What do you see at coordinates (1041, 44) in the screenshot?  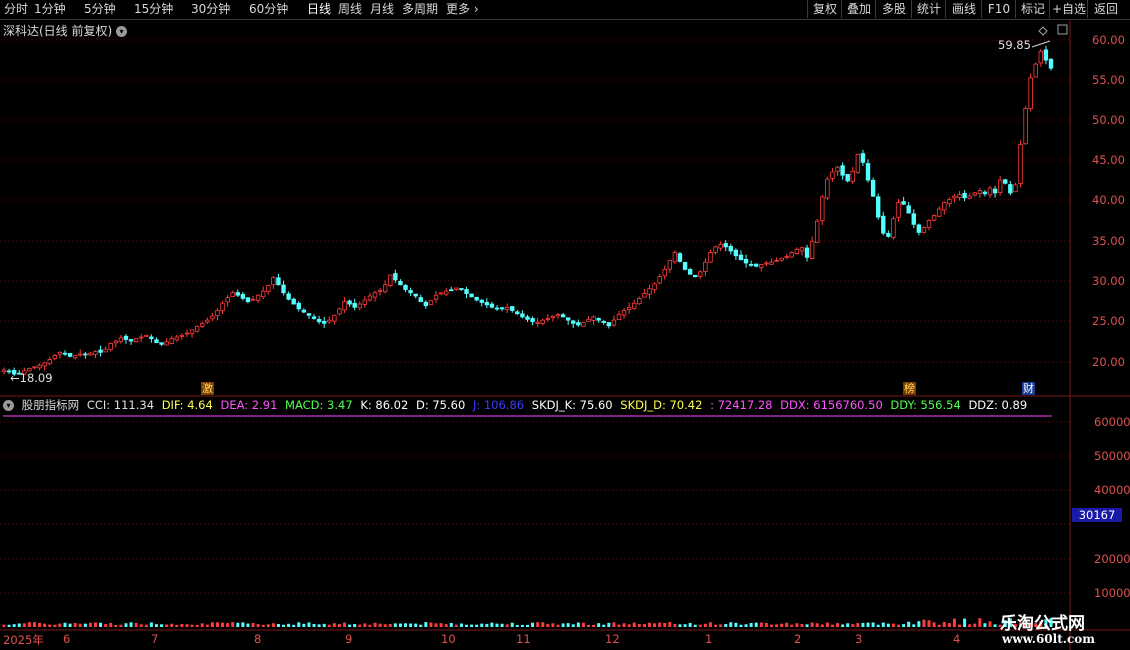 I see `high-arrow-icon` at bounding box center [1041, 44].